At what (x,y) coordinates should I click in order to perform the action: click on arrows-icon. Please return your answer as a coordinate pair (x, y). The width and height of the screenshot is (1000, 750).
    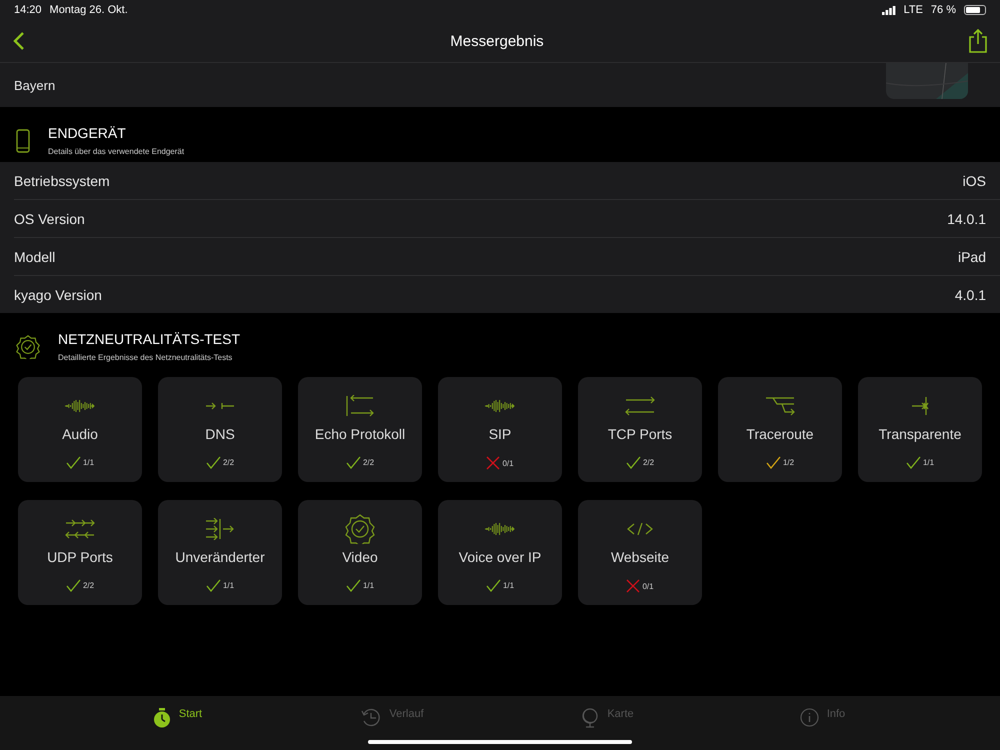
    Looking at the image, I should click on (220, 406).